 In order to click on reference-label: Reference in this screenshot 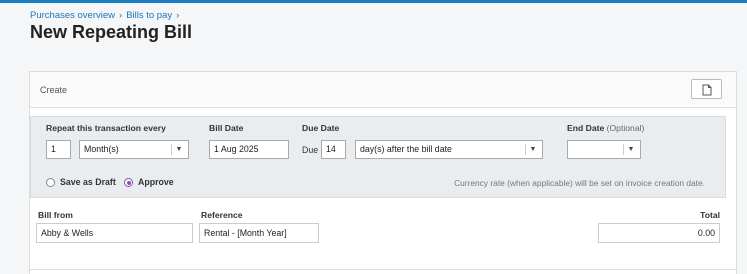, I will do `click(222, 215)`.